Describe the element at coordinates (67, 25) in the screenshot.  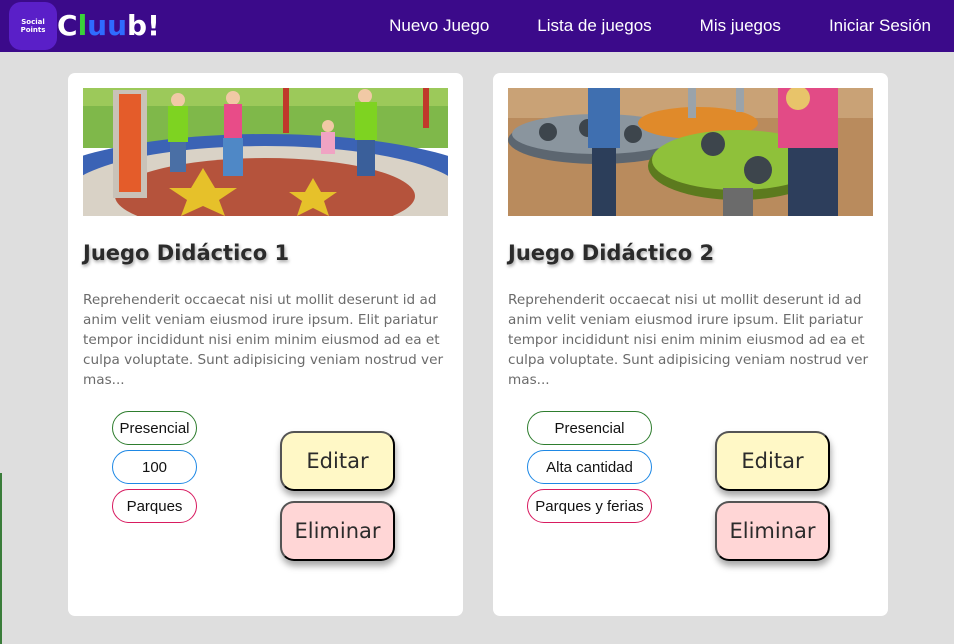
I see `wordmark-part: C` at that location.